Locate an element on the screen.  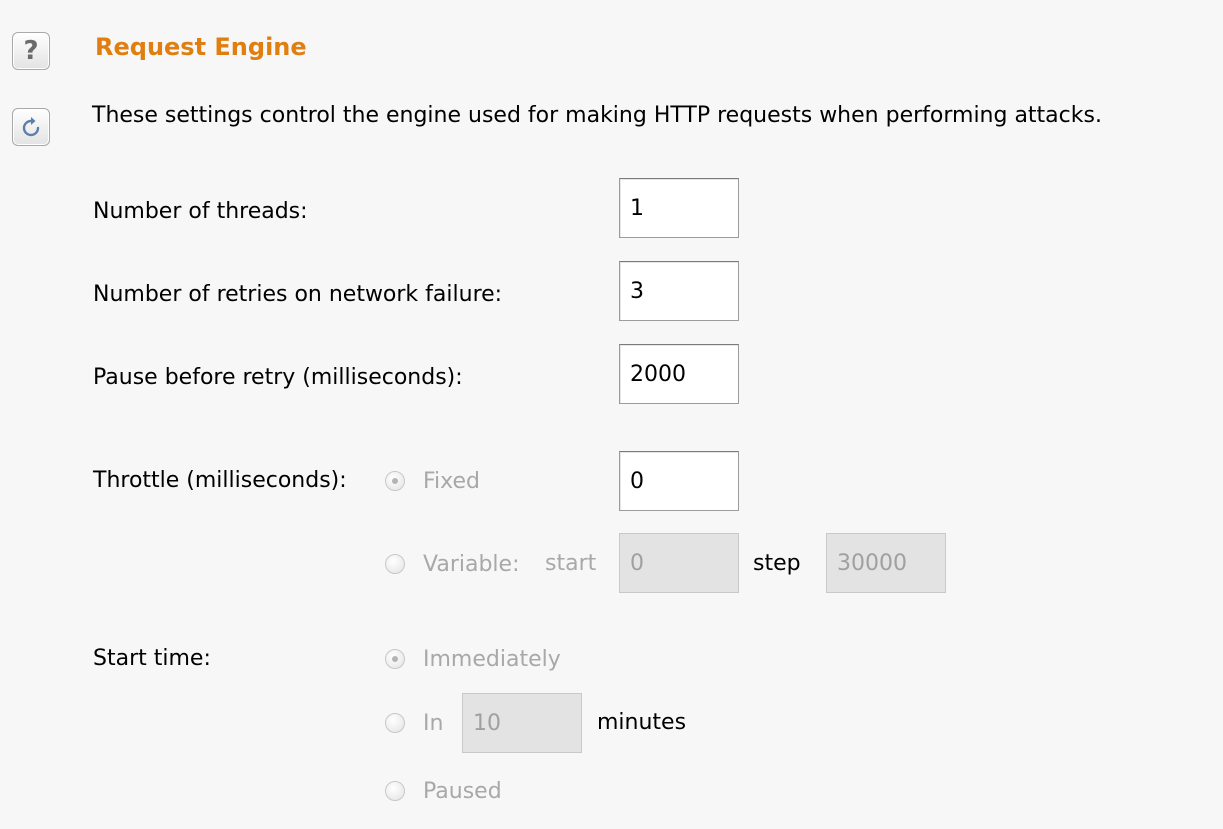
start-immediately-radio: Immediately is located at coordinates (473, 659).